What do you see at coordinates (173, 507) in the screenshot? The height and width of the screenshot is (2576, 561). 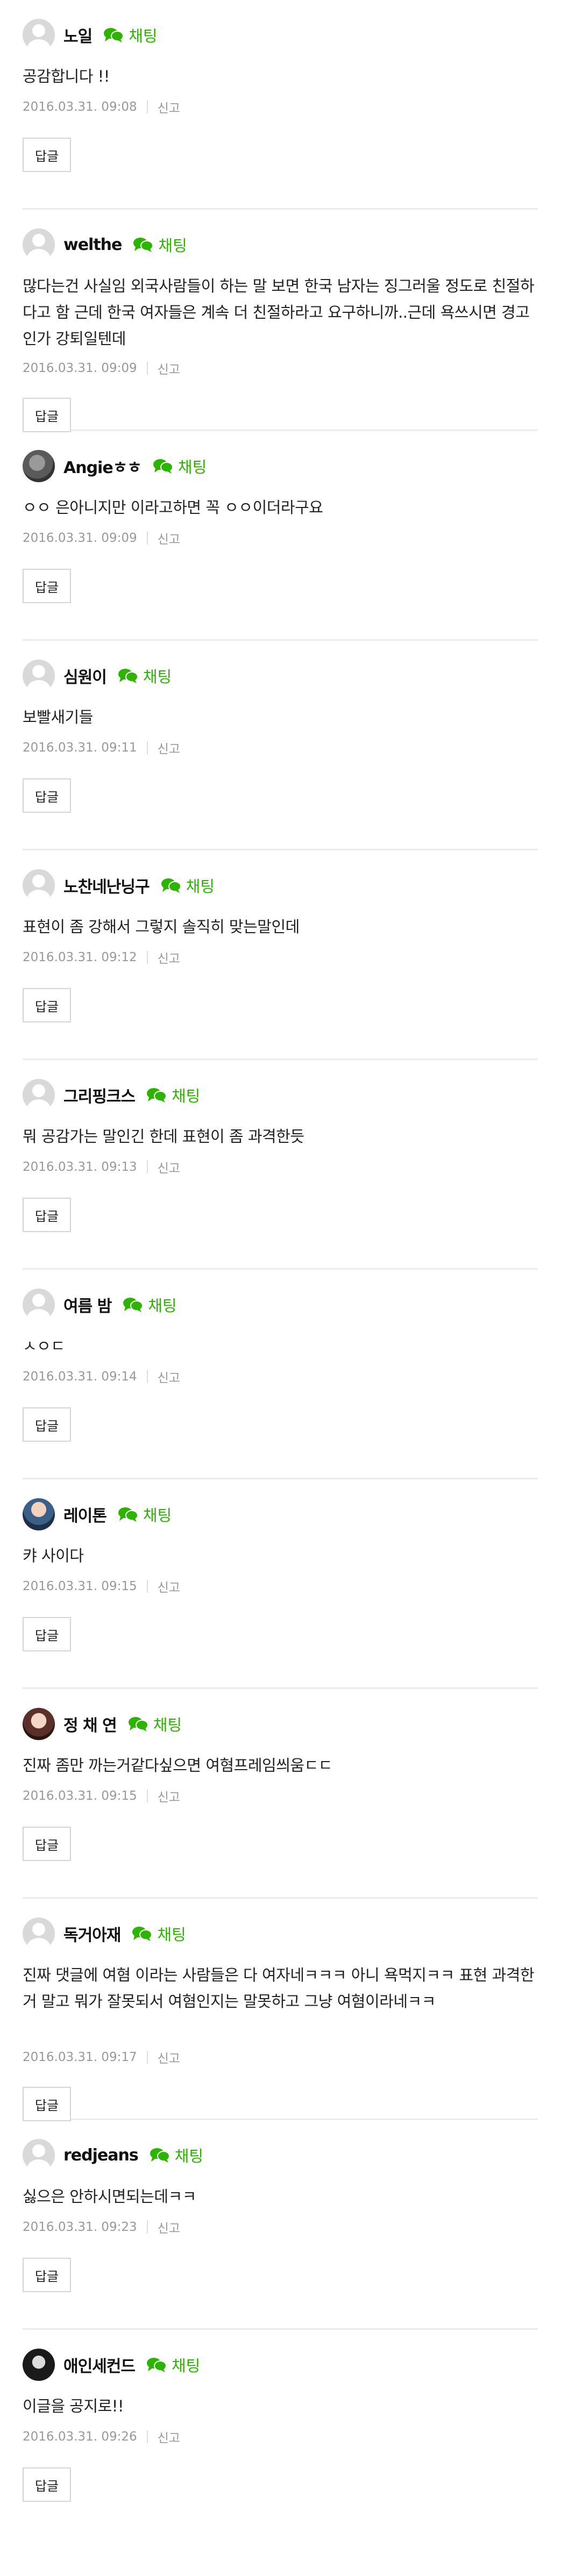 I see `comment-text: ㅇㅇ 은아니지만 이라고하면 꼭 ㅇㅇ이더라구요` at bounding box center [173, 507].